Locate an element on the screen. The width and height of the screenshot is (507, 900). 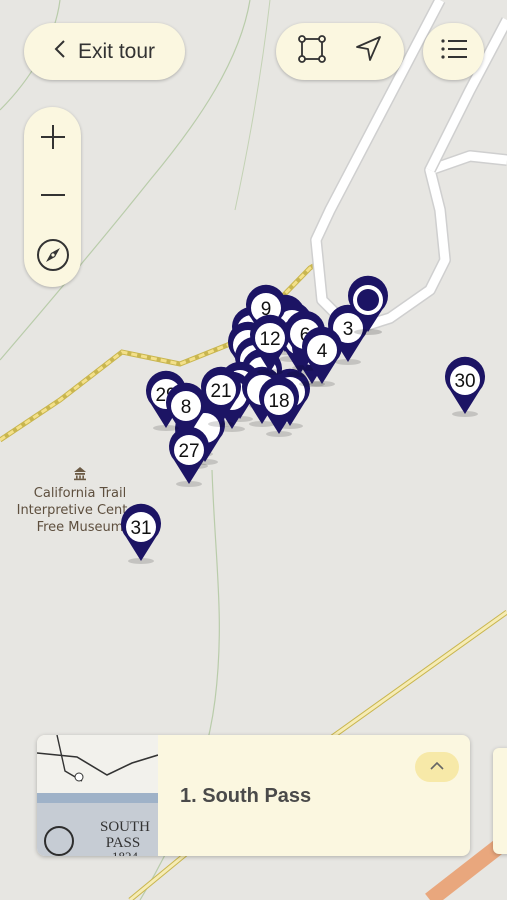
marker-label: 21 is located at coordinates (220, 391).